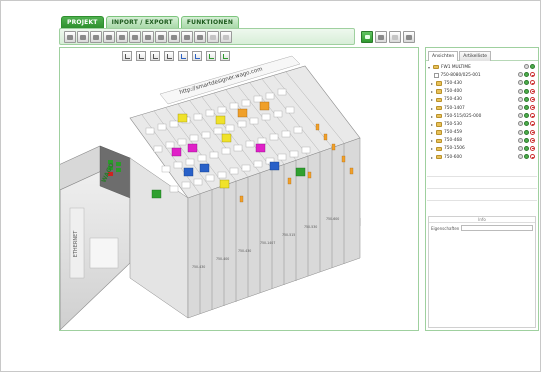  Describe the element at coordinates (453, 124) in the screenshot. I see `tree-label: 750-530` at that location.